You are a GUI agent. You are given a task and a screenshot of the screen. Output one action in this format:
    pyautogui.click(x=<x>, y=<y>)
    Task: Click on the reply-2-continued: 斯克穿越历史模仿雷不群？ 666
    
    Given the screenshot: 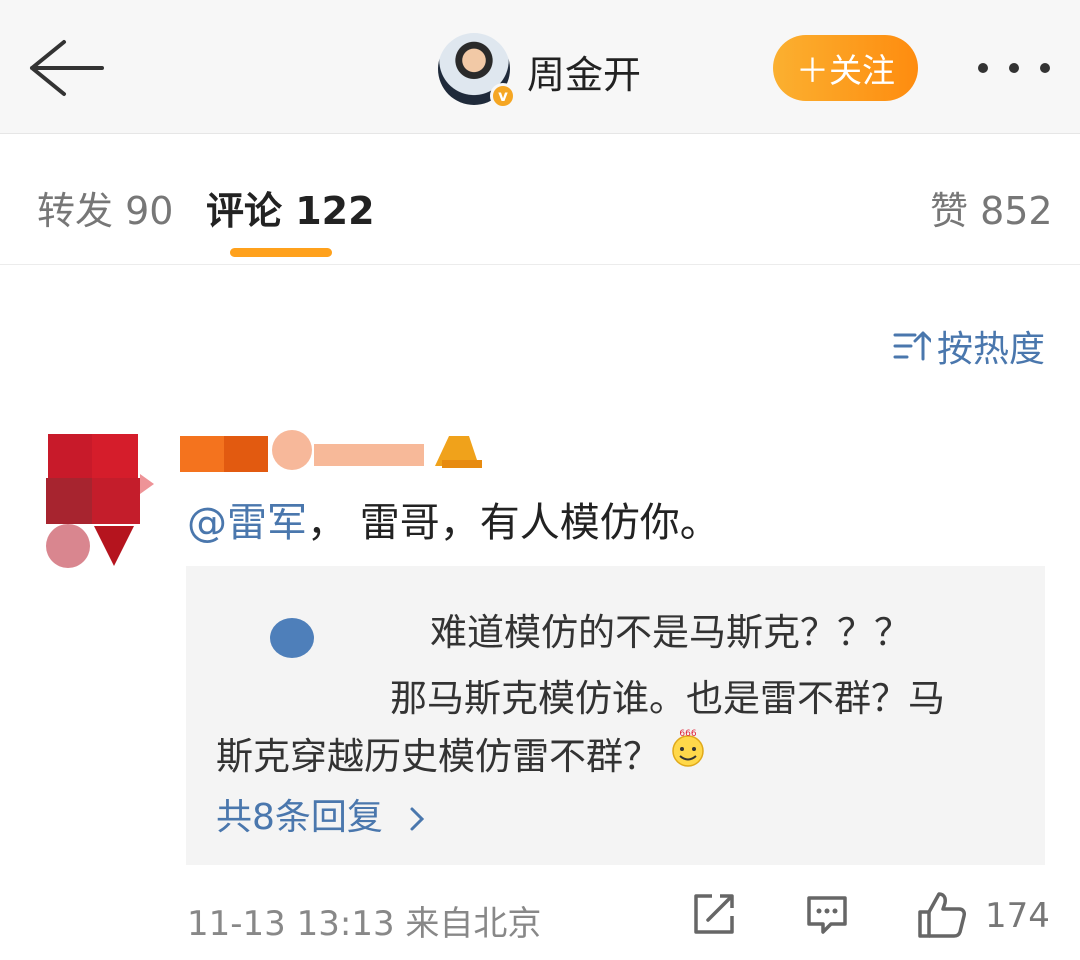 What is the action you would take?
    pyautogui.click(x=461, y=754)
    